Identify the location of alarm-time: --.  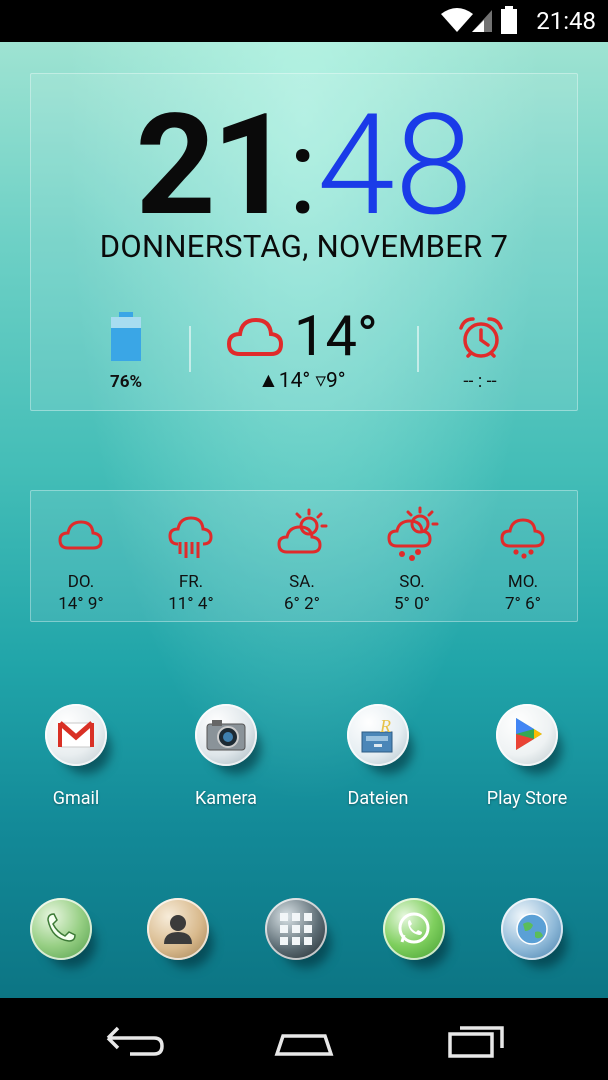
(480, 381).